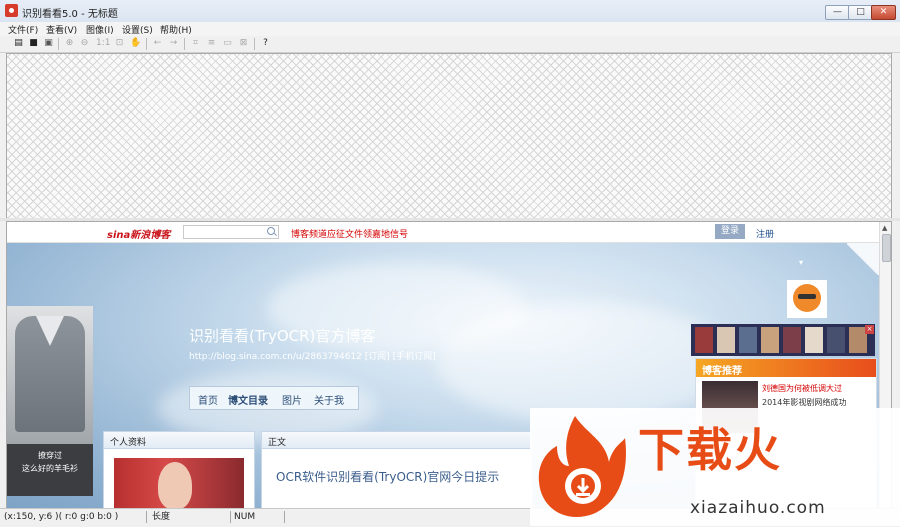  What do you see at coordinates (443, 232) in the screenshot?
I see `sina-top-bar: sina新浪博客 博客频道应征文件领嘉地信号 登录 注册` at bounding box center [443, 232].